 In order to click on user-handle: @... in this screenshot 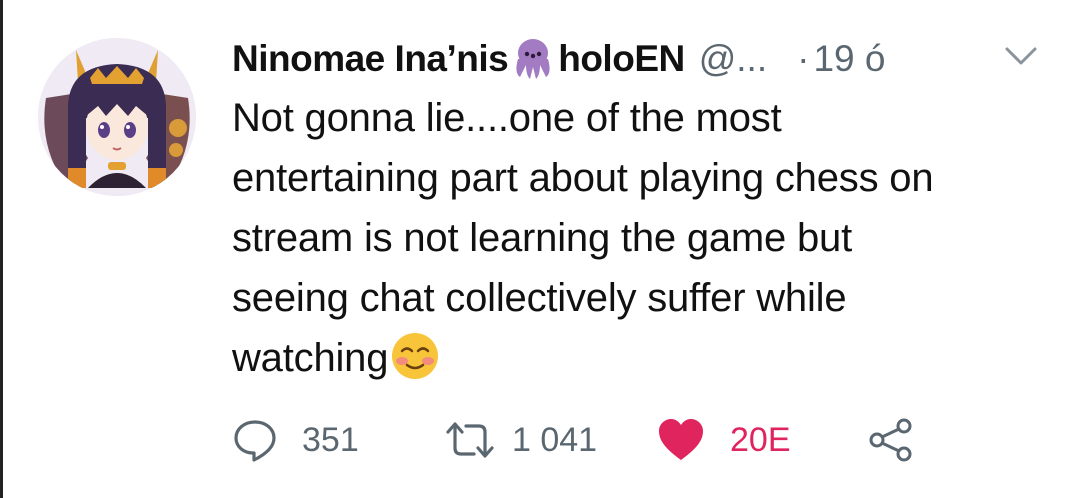, I will do `click(733, 59)`.